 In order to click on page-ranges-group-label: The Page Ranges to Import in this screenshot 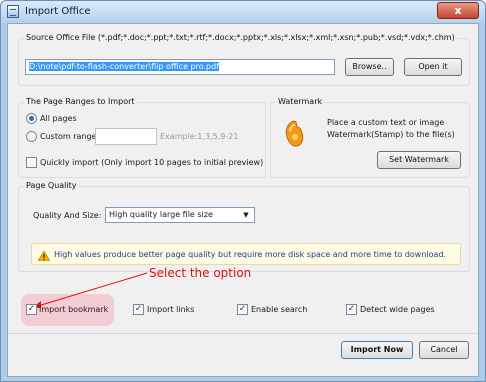, I will do `click(80, 101)`.